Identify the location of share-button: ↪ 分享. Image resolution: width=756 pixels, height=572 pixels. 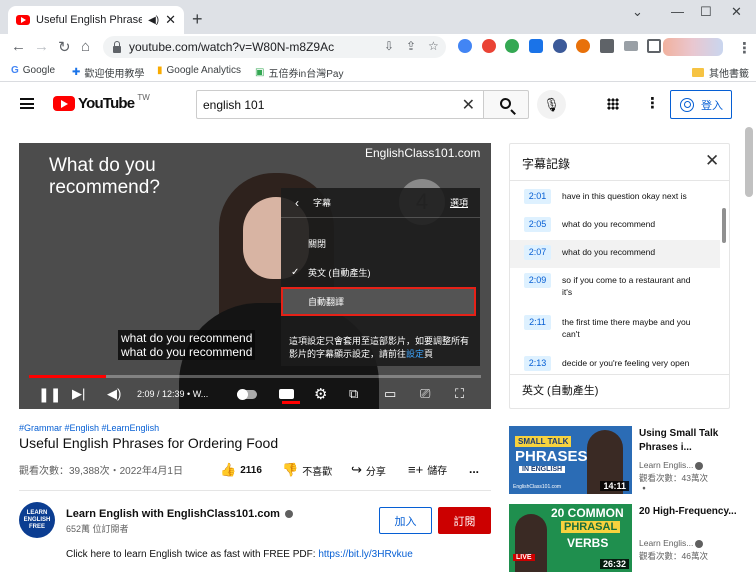
(368, 470).